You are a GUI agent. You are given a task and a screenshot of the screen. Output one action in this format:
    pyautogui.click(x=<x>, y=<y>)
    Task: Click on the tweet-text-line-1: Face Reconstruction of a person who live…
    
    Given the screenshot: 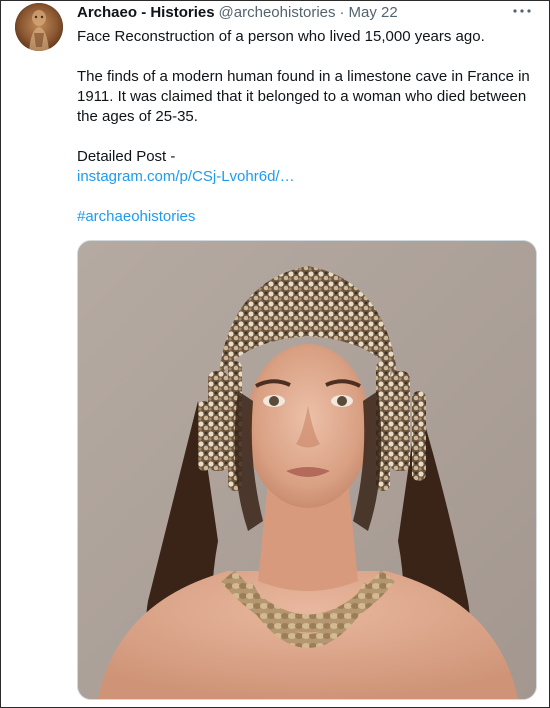 What is the action you would take?
    pyautogui.click(x=281, y=36)
    